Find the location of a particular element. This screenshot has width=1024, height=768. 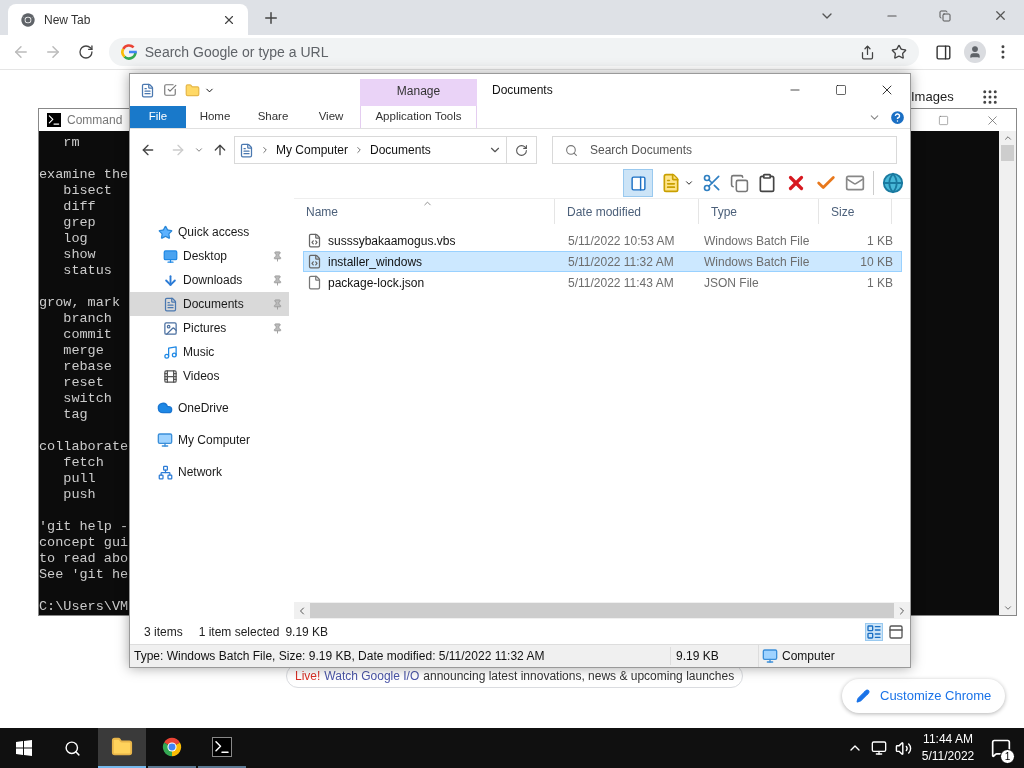

nav-item: Network is located at coordinates (209, 472).